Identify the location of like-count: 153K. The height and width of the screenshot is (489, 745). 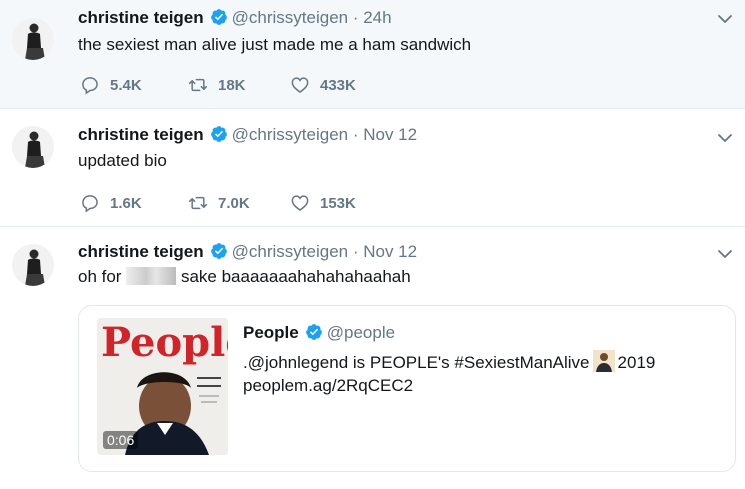
(338, 203).